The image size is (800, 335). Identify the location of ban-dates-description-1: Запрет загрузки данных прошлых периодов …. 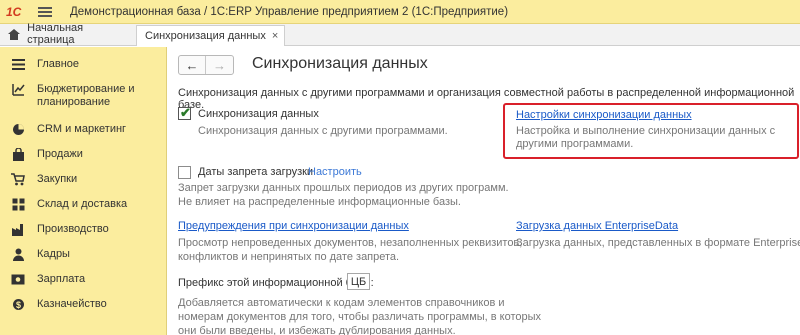
(343, 188).